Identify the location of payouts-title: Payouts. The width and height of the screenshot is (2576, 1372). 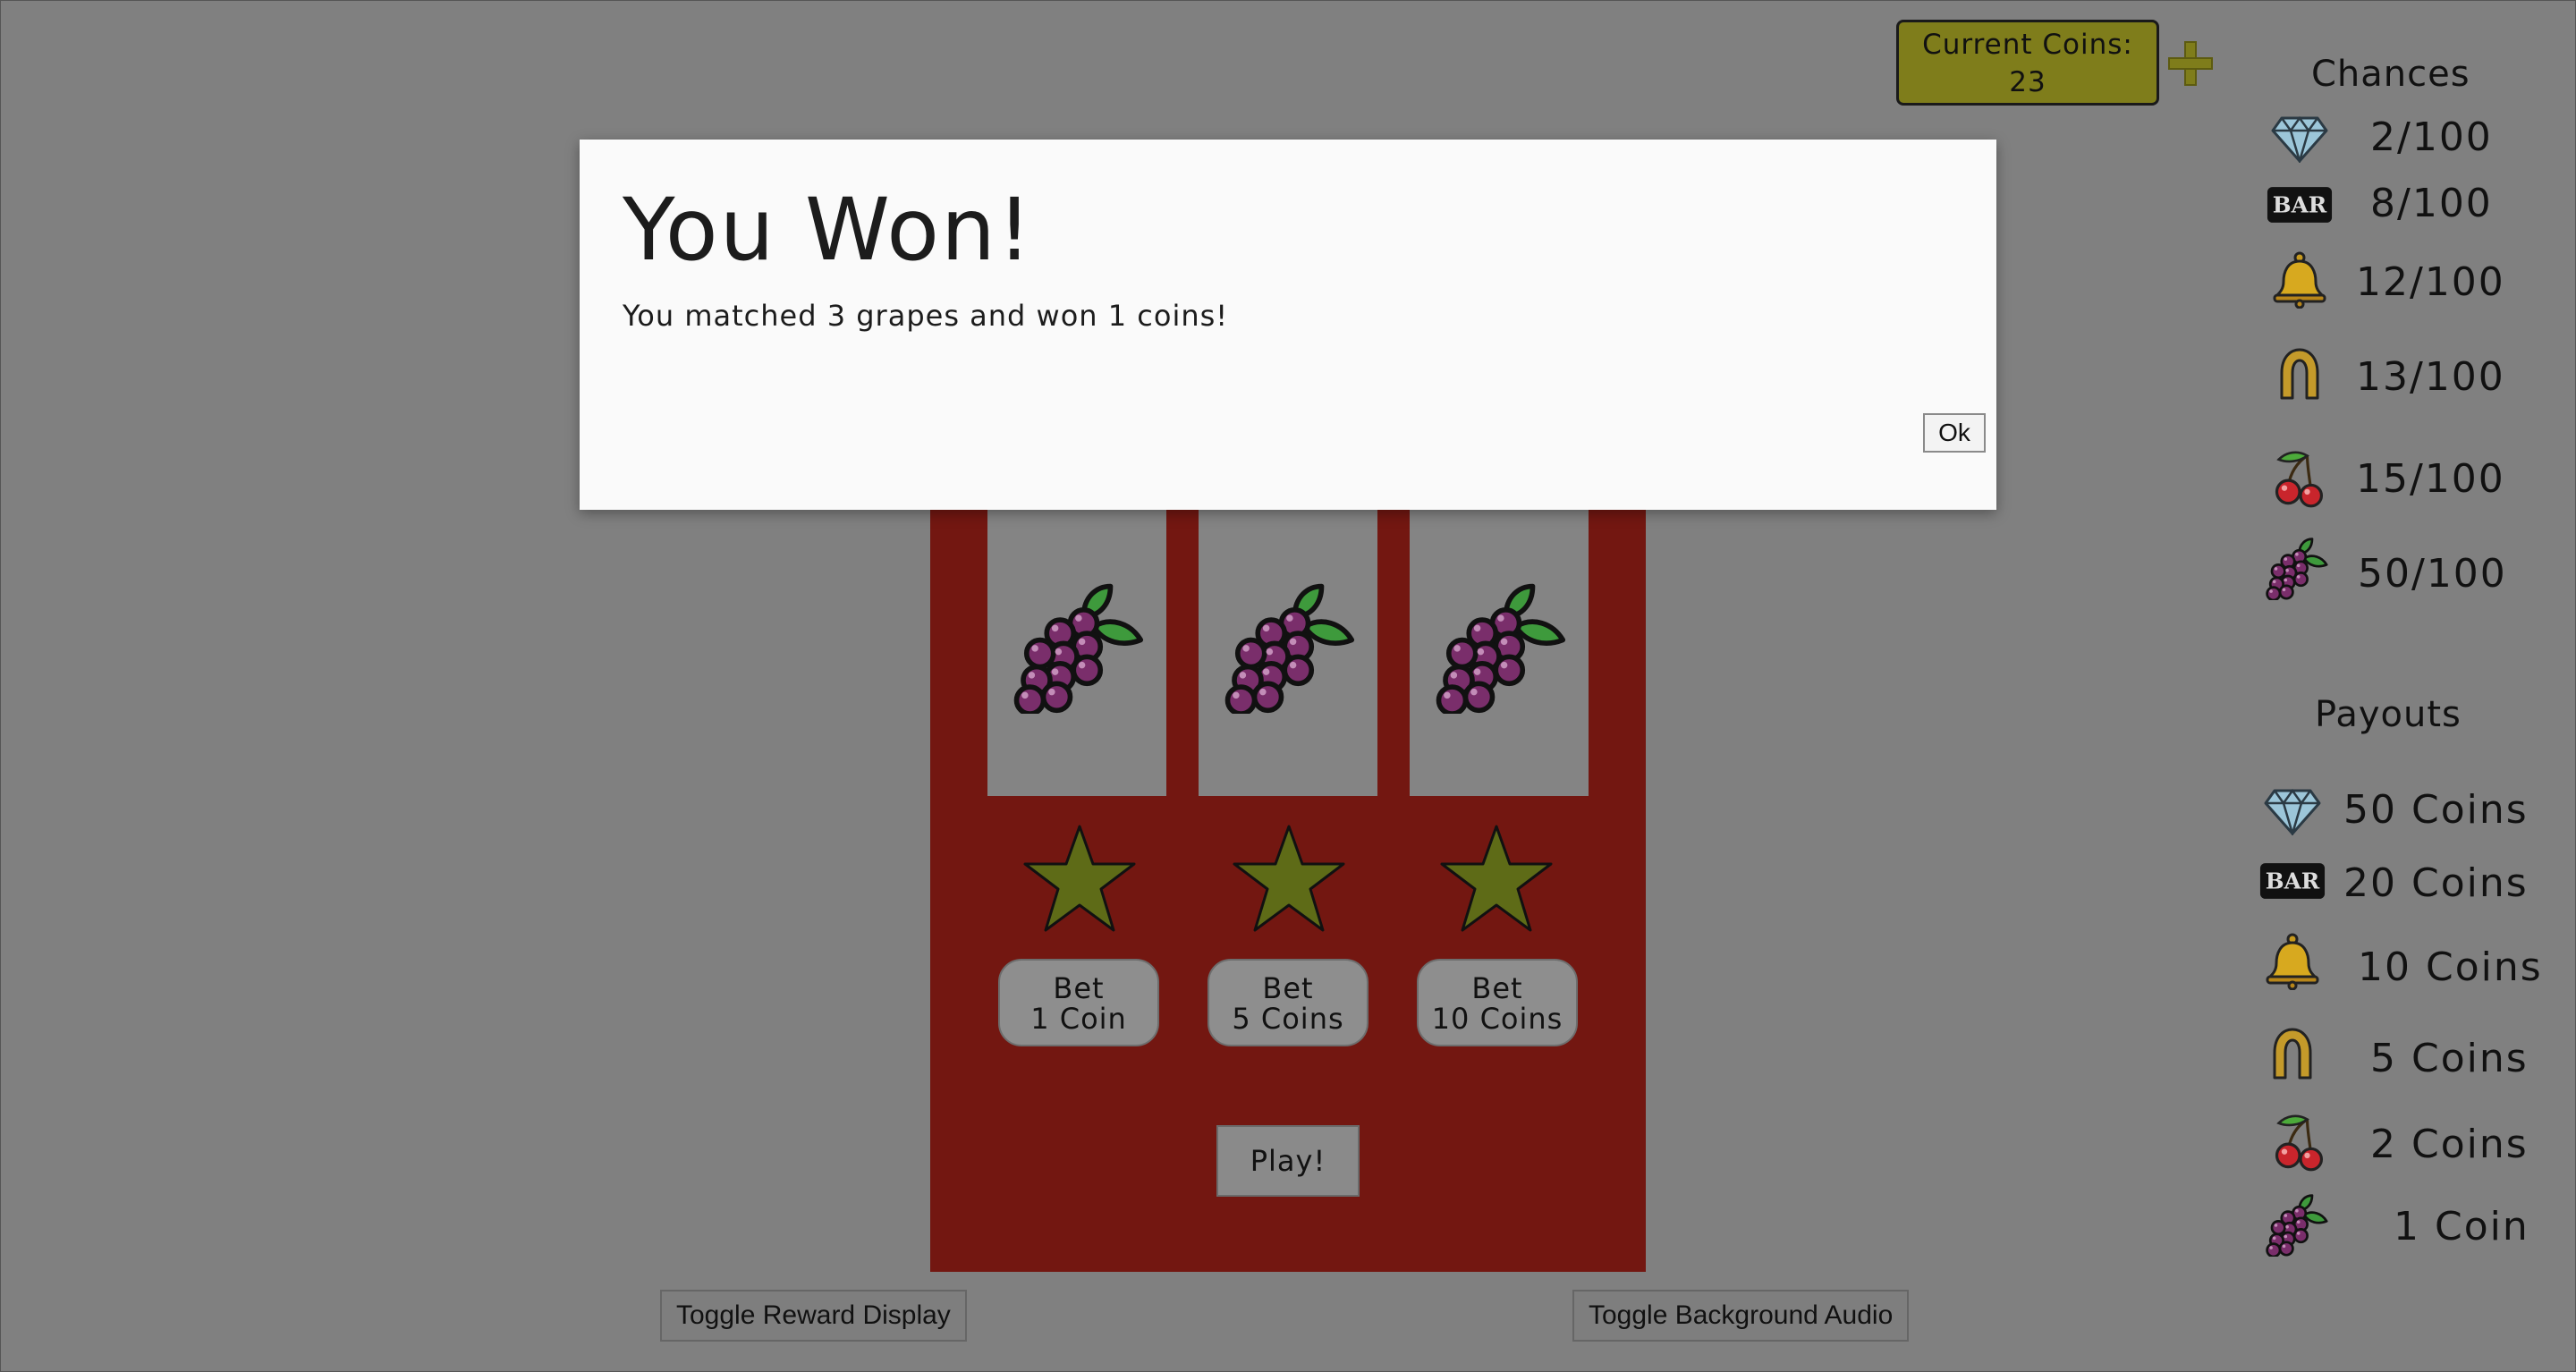
(2388, 714).